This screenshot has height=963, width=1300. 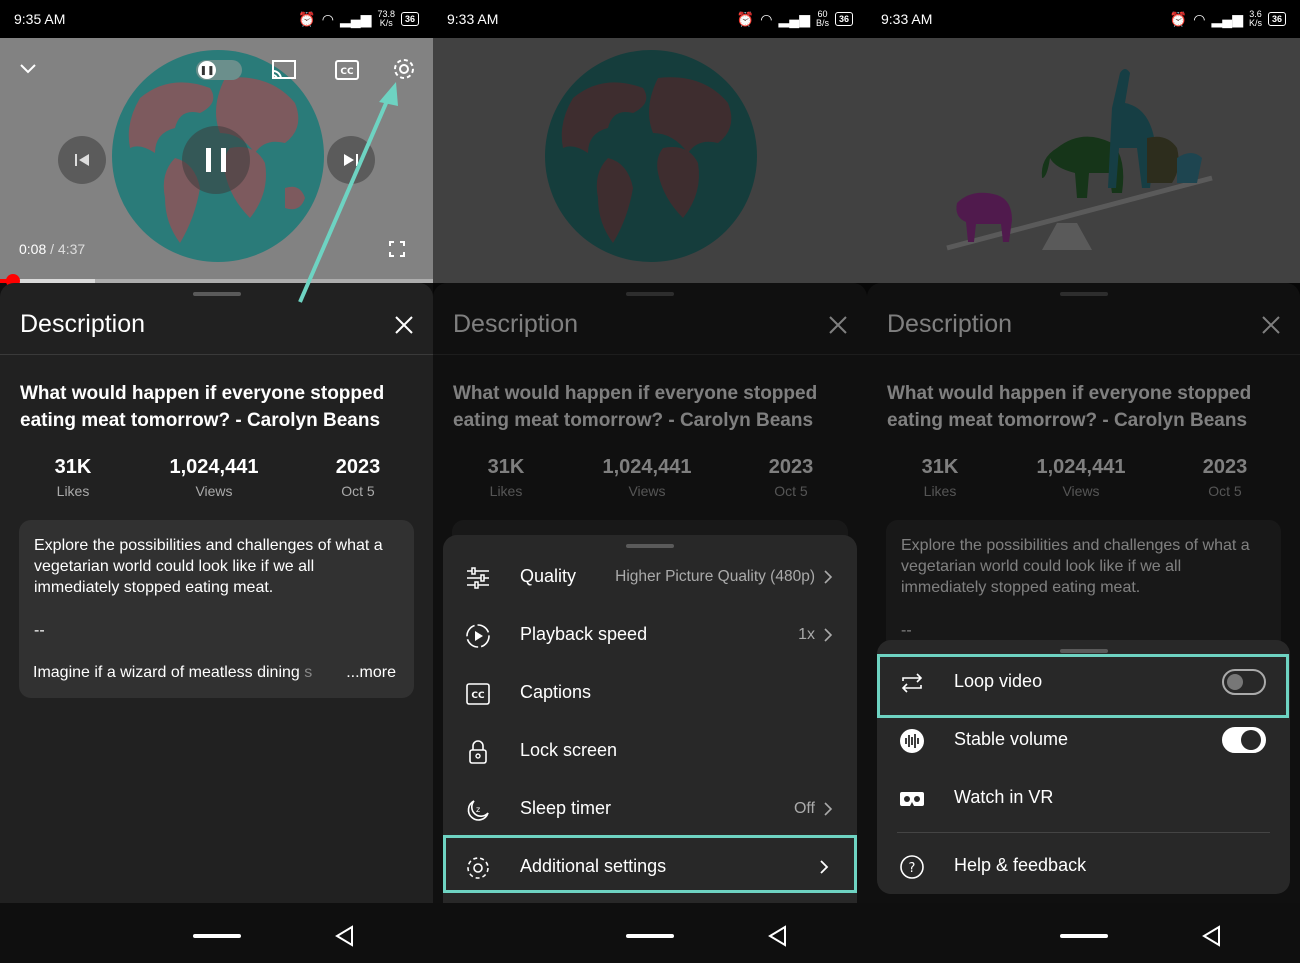 I want to click on menu-label: Sleep timer, so click(x=566, y=808).